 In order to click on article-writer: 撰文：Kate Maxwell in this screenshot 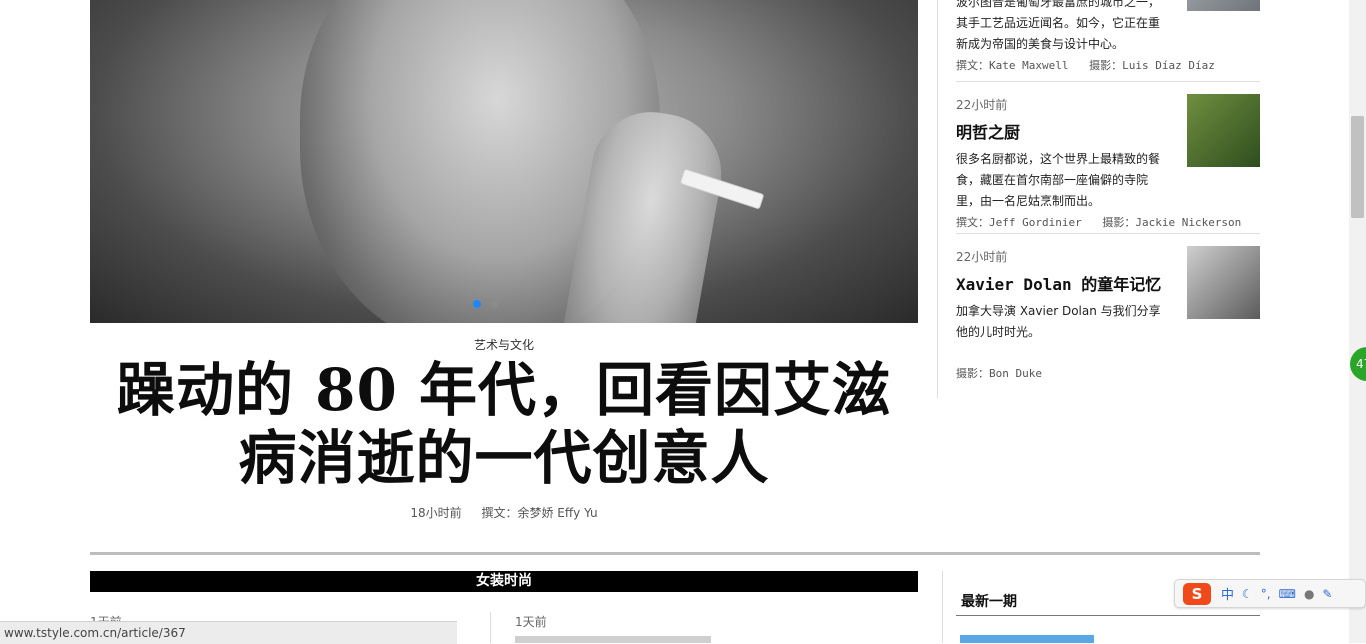, I will do `click(1012, 65)`.